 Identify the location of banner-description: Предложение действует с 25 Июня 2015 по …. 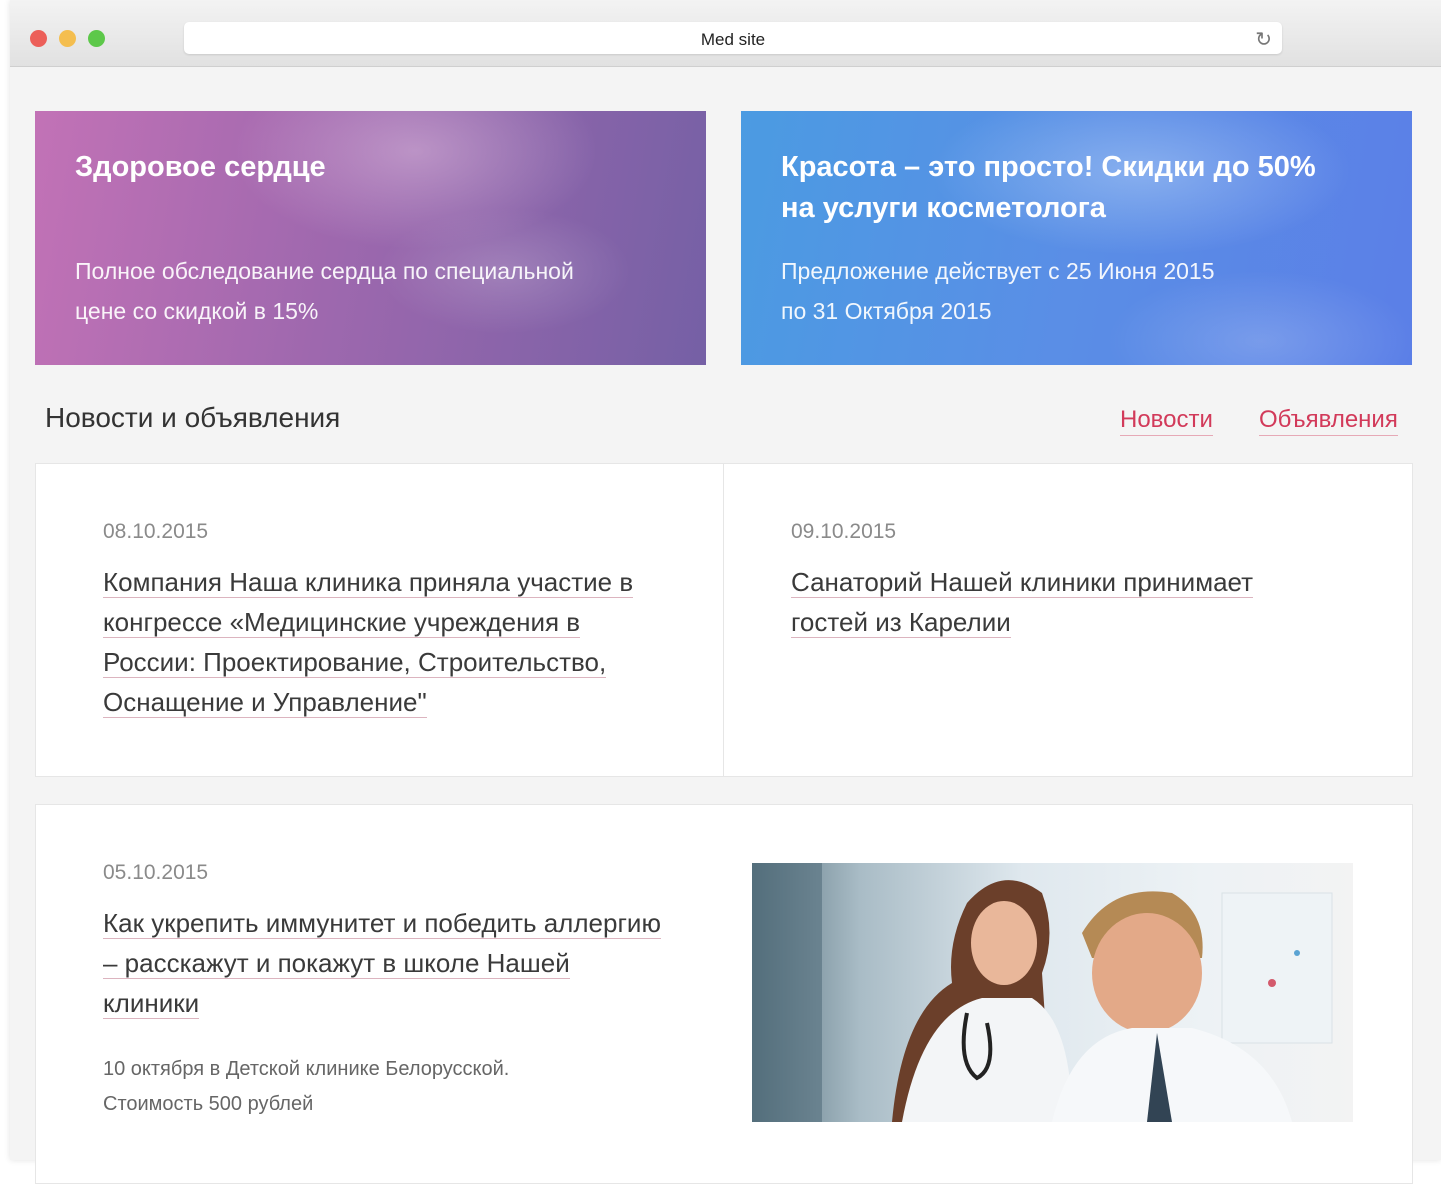
(998, 291).